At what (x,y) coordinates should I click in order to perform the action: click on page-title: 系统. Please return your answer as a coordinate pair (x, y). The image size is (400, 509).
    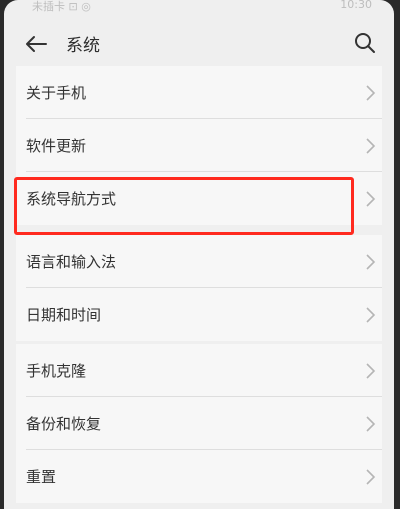
    Looking at the image, I should click on (83, 46).